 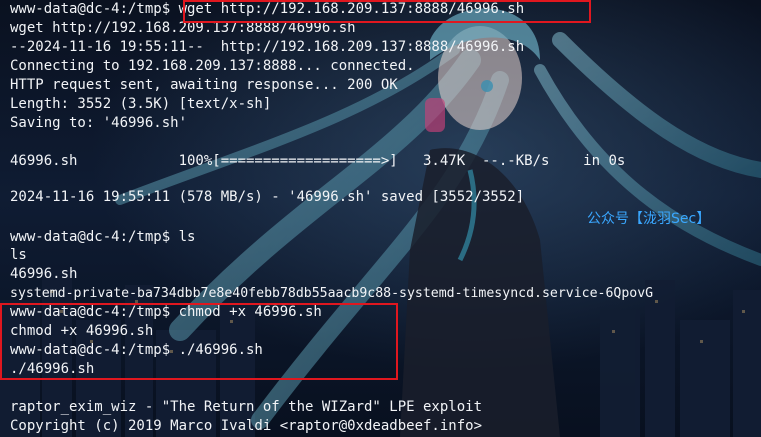 What do you see at coordinates (18, 255) in the screenshot?
I see `terminal-line: ls` at bounding box center [18, 255].